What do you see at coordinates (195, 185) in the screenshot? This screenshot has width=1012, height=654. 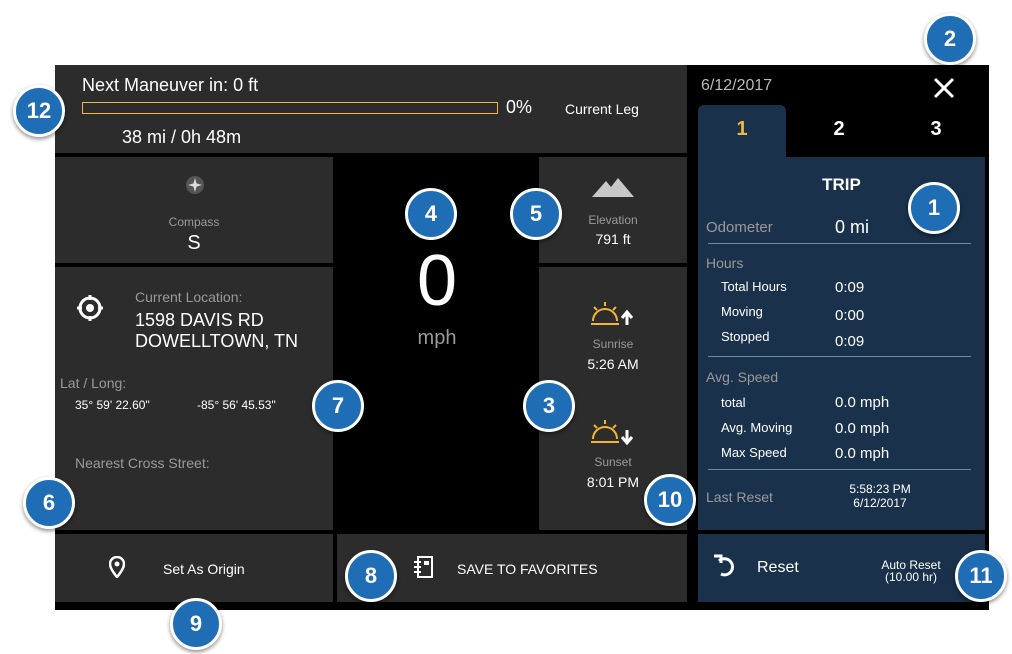 I see `compass-icon` at bounding box center [195, 185].